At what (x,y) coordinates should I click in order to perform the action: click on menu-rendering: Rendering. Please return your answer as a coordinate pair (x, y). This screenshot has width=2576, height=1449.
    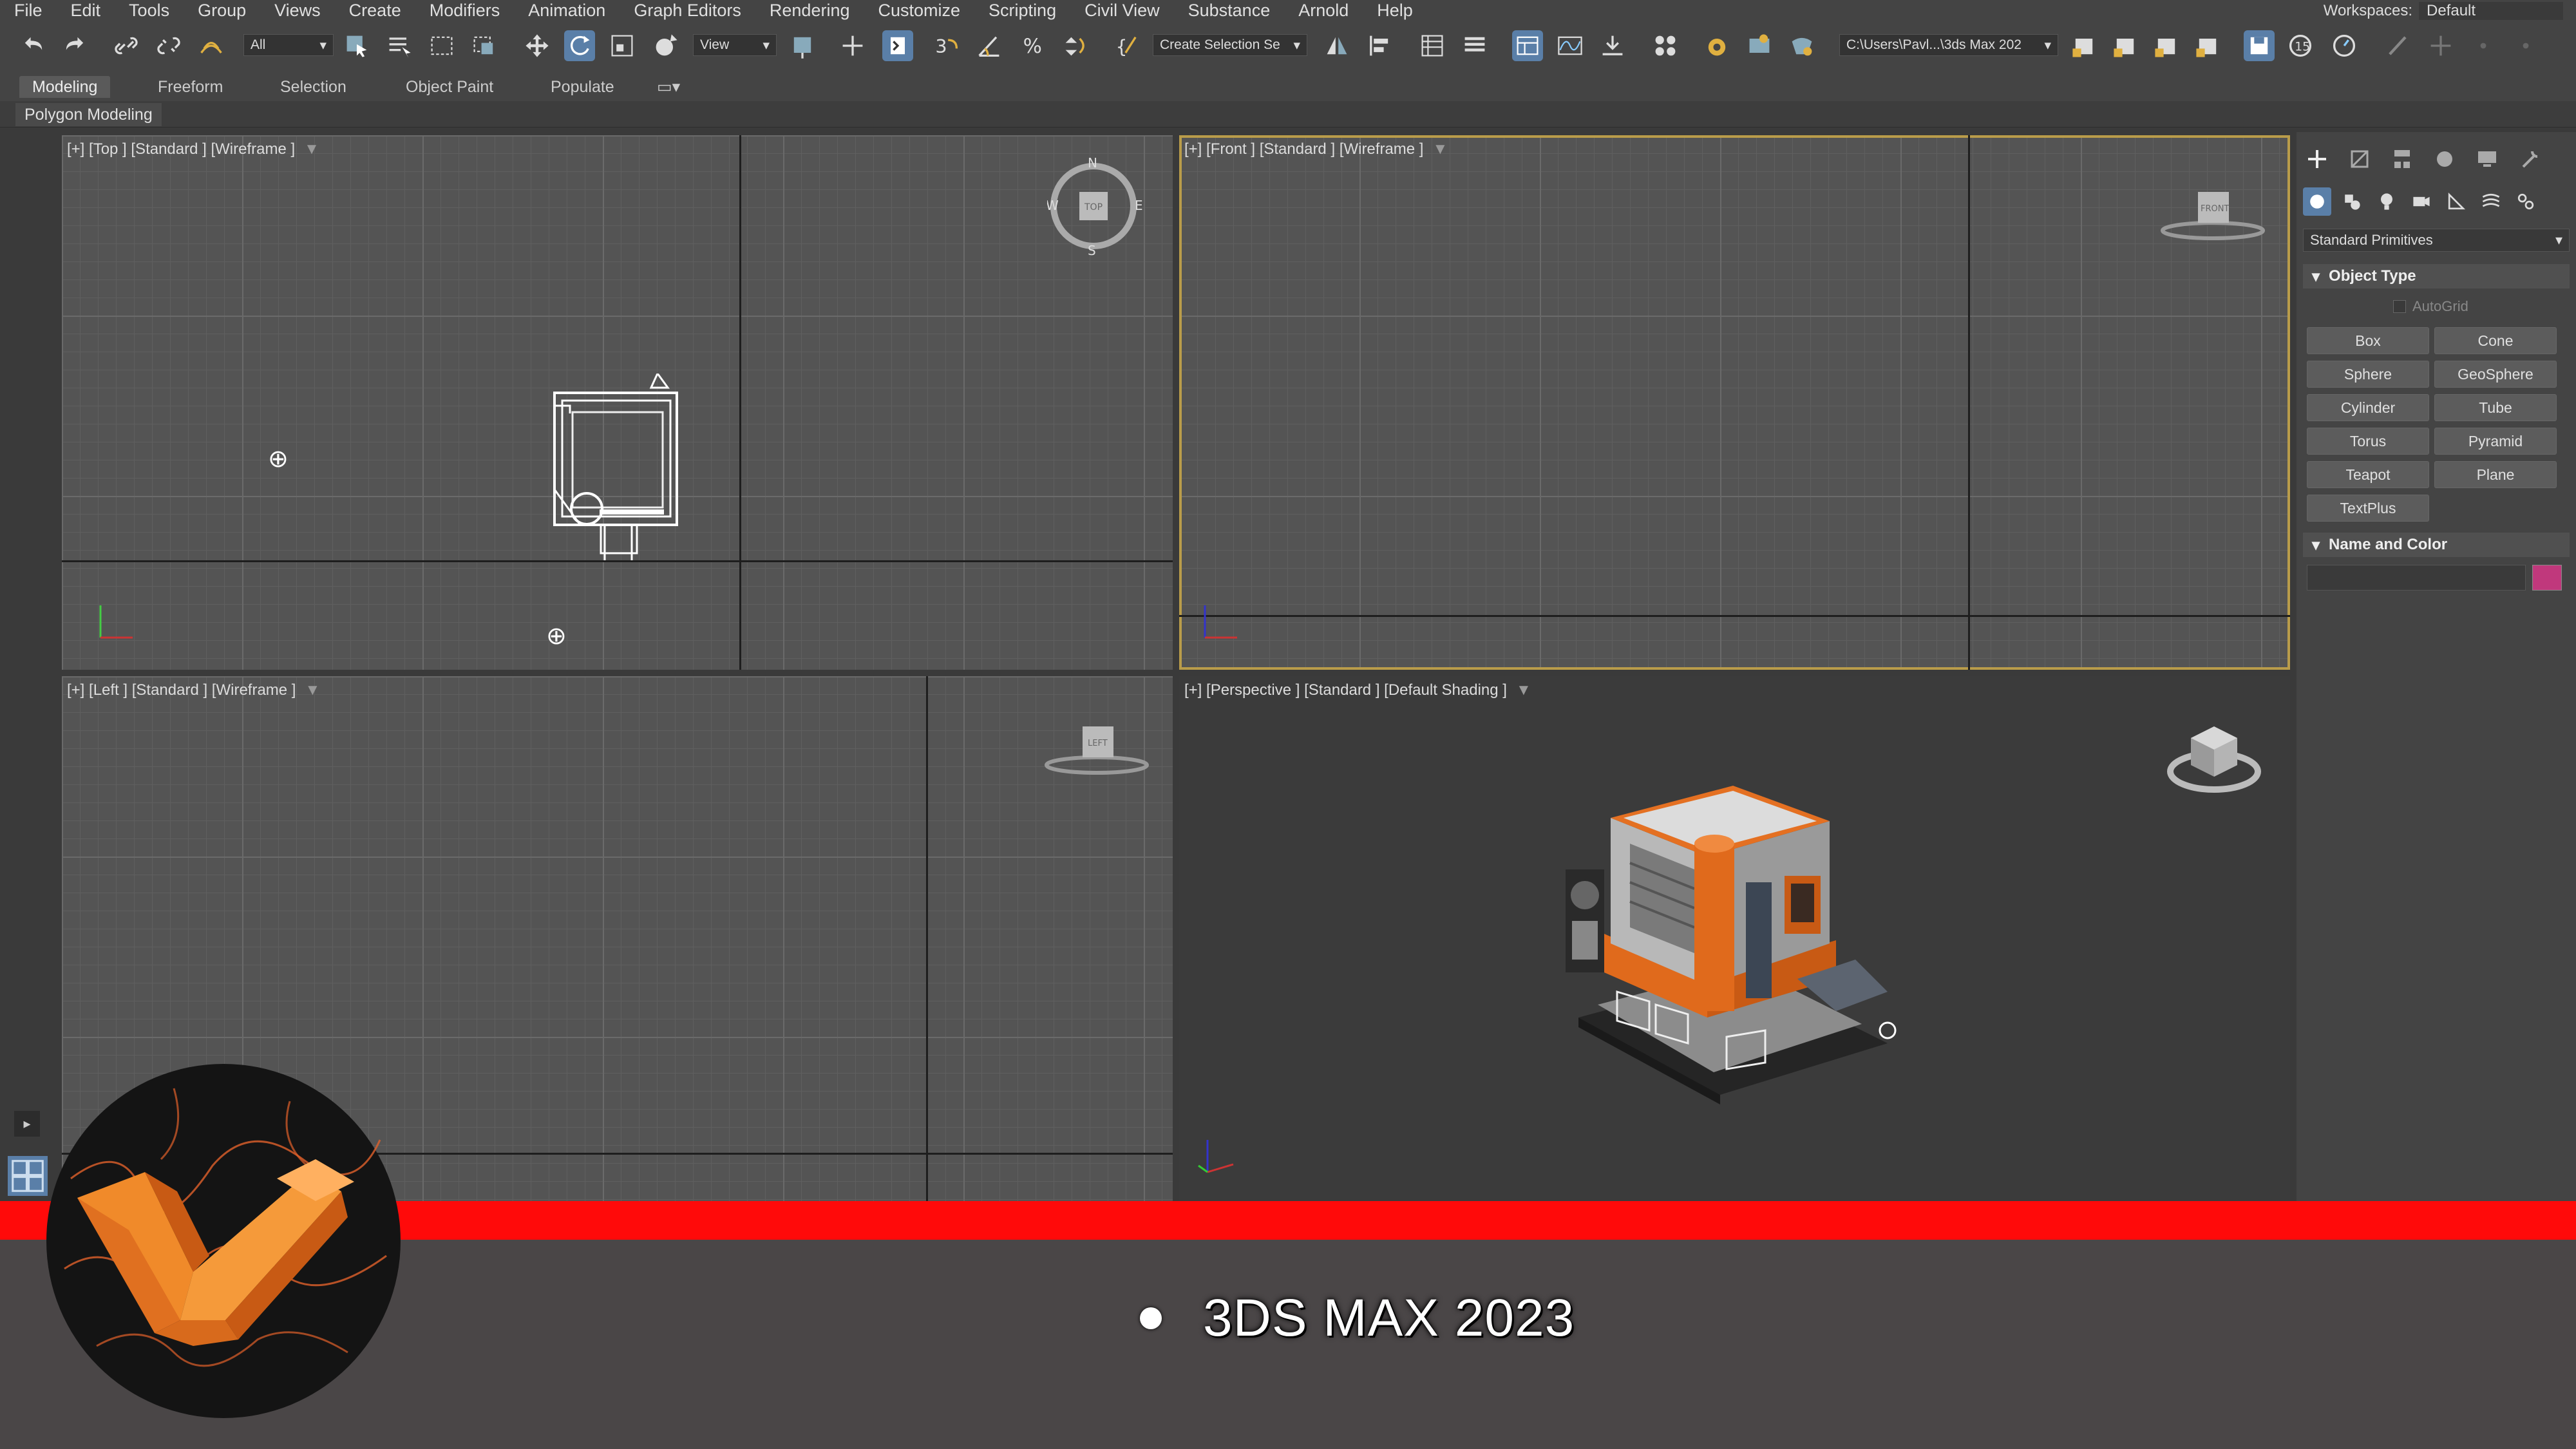
    Looking at the image, I should click on (810, 11).